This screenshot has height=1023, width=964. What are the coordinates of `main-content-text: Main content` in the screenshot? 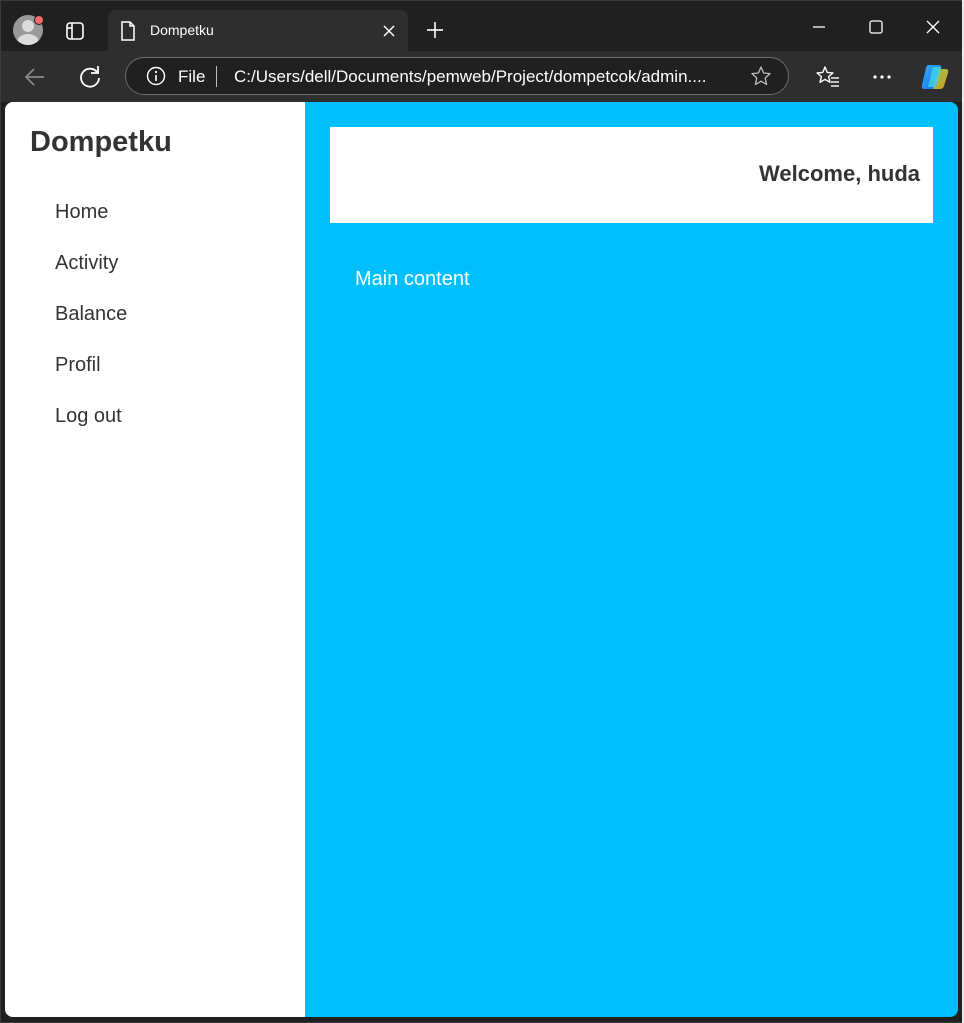 It's located at (412, 279).